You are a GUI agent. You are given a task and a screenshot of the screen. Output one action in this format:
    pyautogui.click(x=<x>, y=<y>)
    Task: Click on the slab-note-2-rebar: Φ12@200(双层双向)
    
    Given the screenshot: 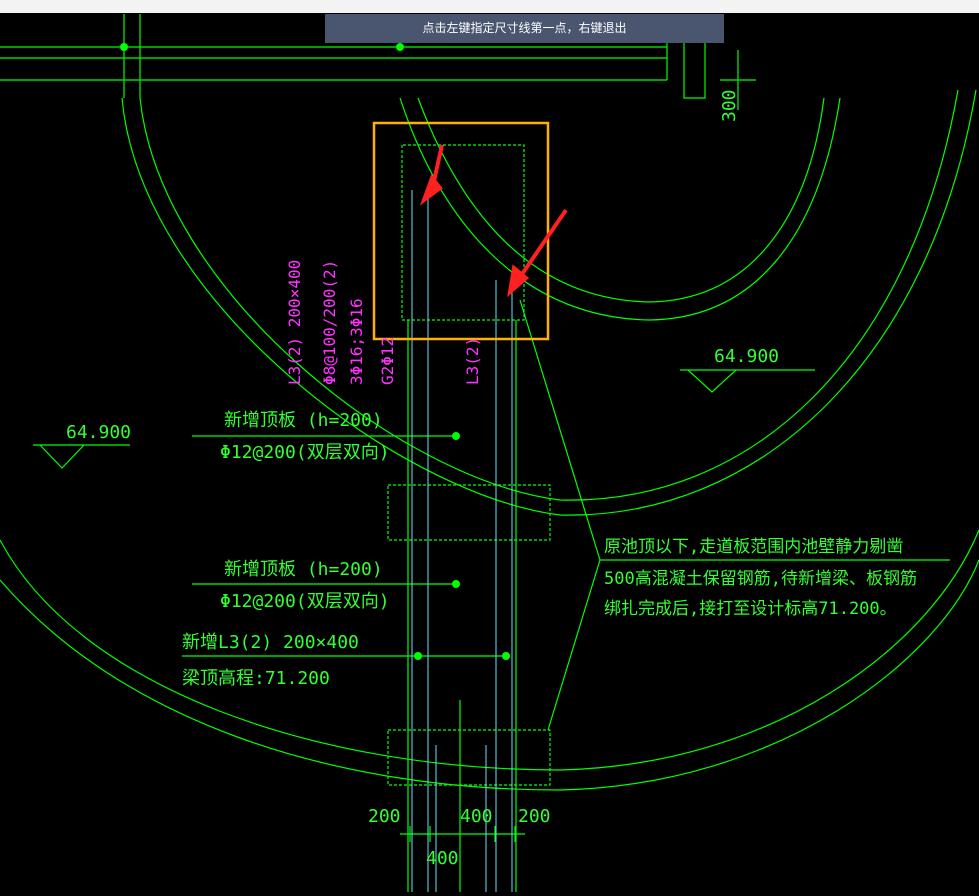 What is the action you would take?
    pyautogui.click(x=305, y=601)
    